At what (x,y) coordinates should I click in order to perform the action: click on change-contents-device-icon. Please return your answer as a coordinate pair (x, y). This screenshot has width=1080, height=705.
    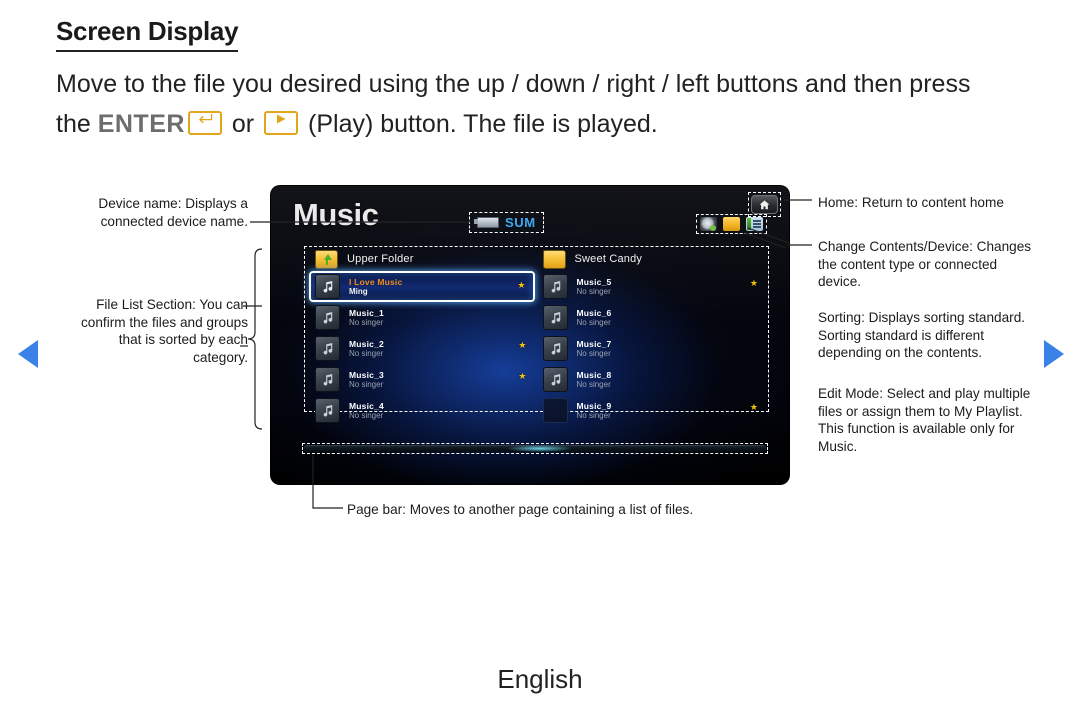
    Looking at the image, I should click on (731, 224).